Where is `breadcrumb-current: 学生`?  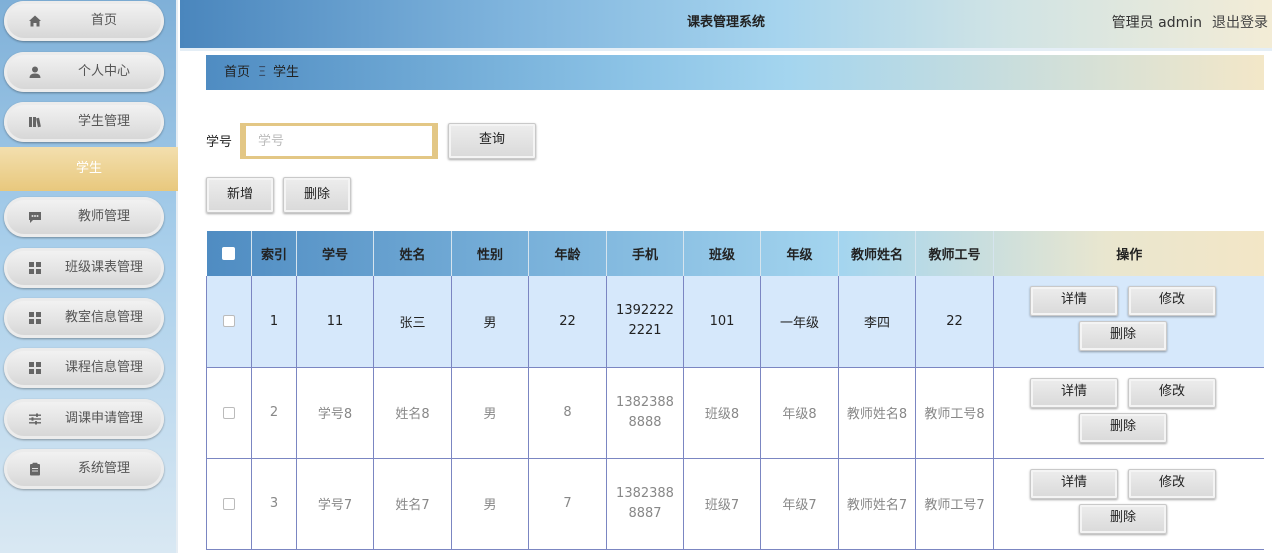 breadcrumb-current: 学生 is located at coordinates (286, 72).